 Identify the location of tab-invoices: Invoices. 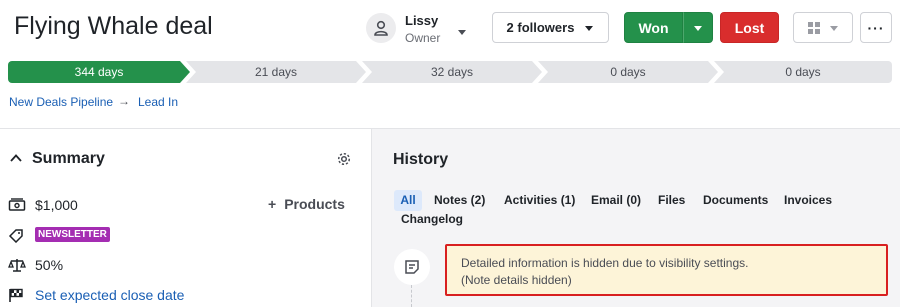
(808, 200).